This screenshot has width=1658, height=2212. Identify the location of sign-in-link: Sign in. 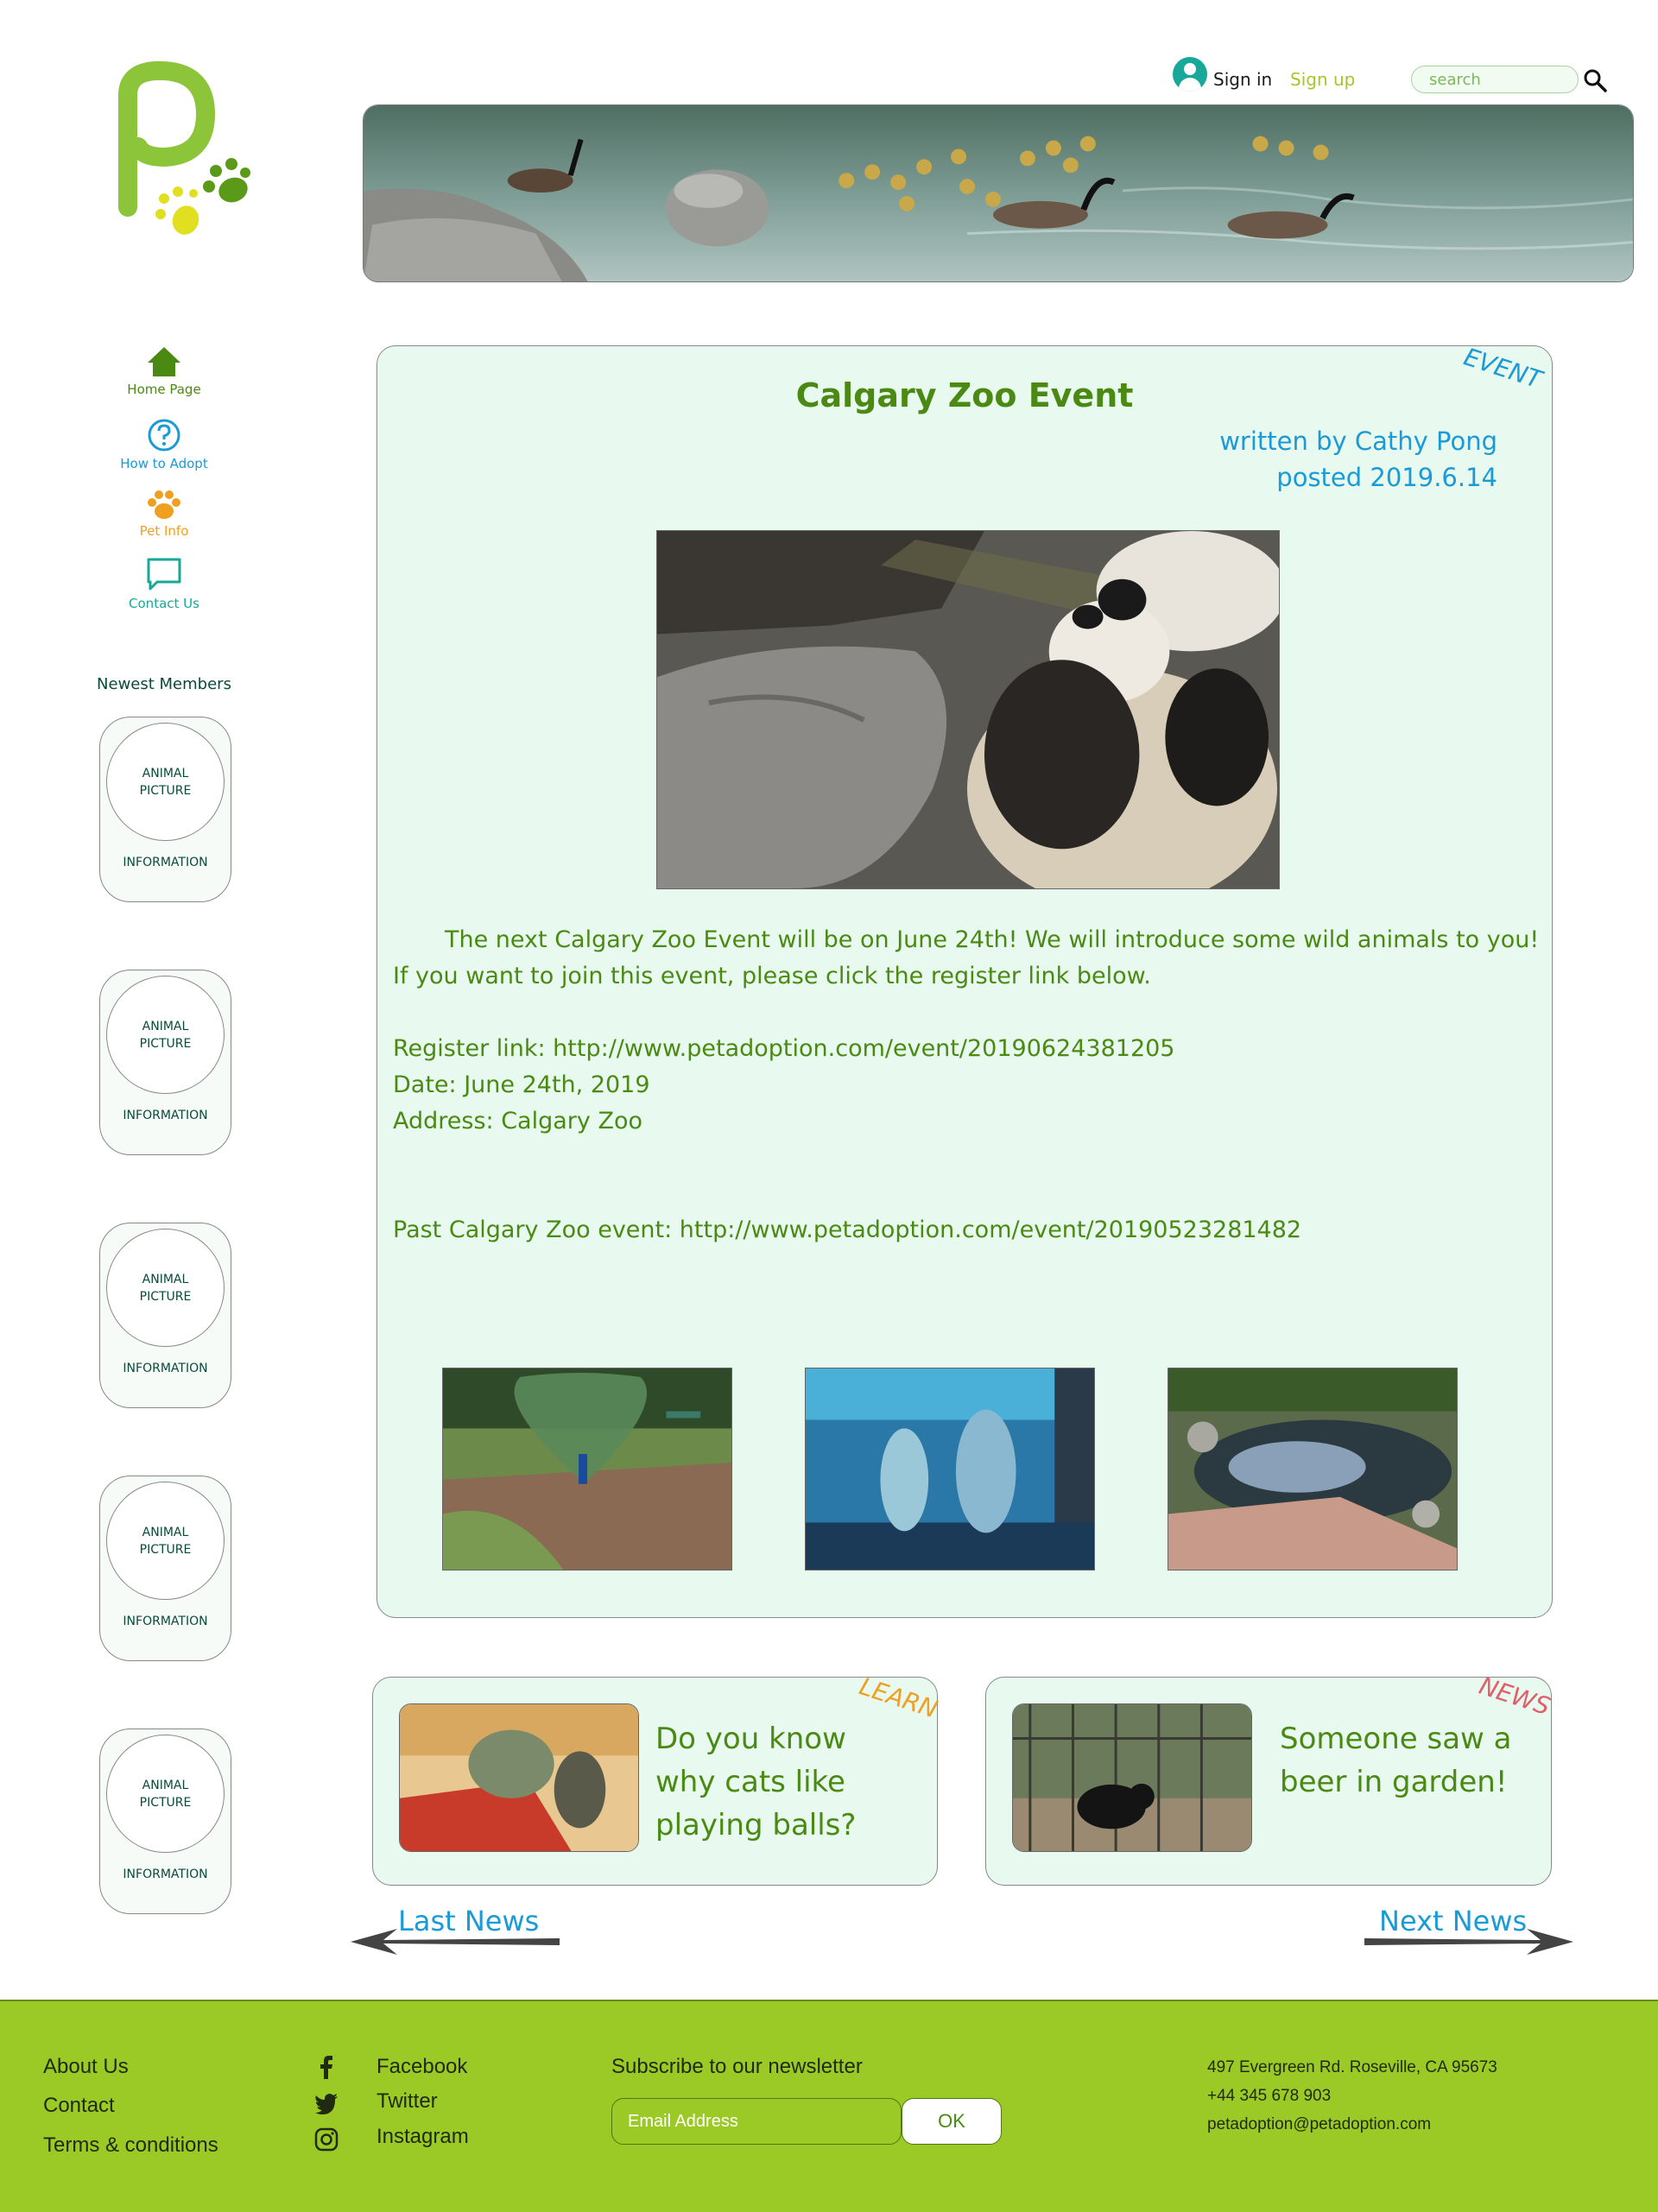
(1243, 79).